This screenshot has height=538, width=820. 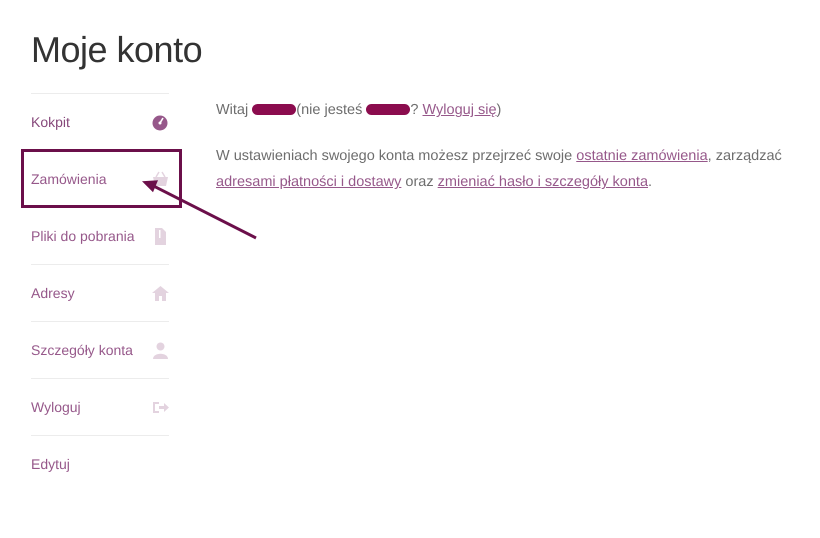 What do you see at coordinates (309, 182) in the screenshot?
I see `text-link: adresami płatności i dostawy` at bounding box center [309, 182].